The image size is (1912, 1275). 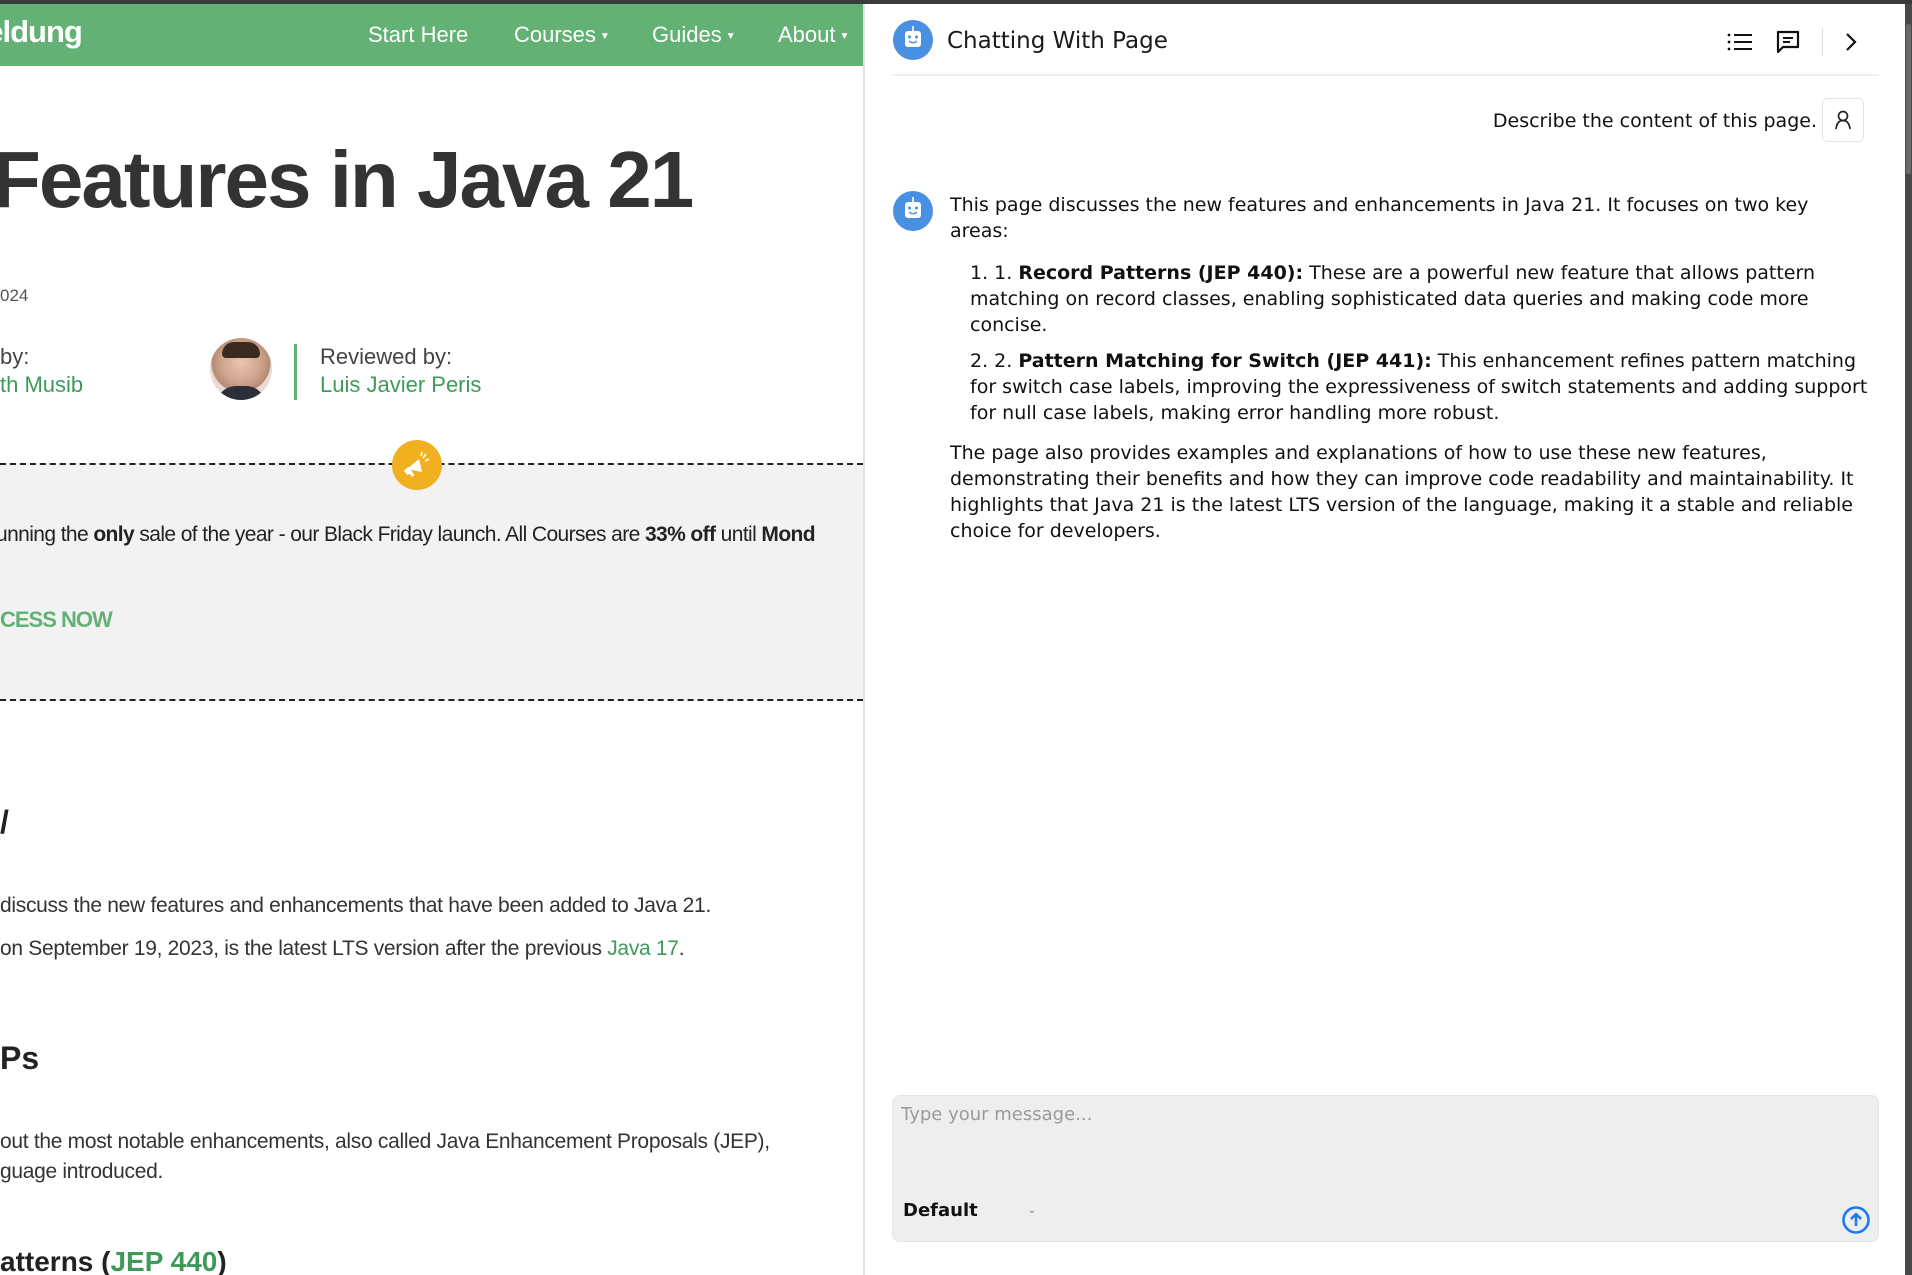 What do you see at coordinates (241, 350) in the screenshot?
I see `avatar-hair` at bounding box center [241, 350].